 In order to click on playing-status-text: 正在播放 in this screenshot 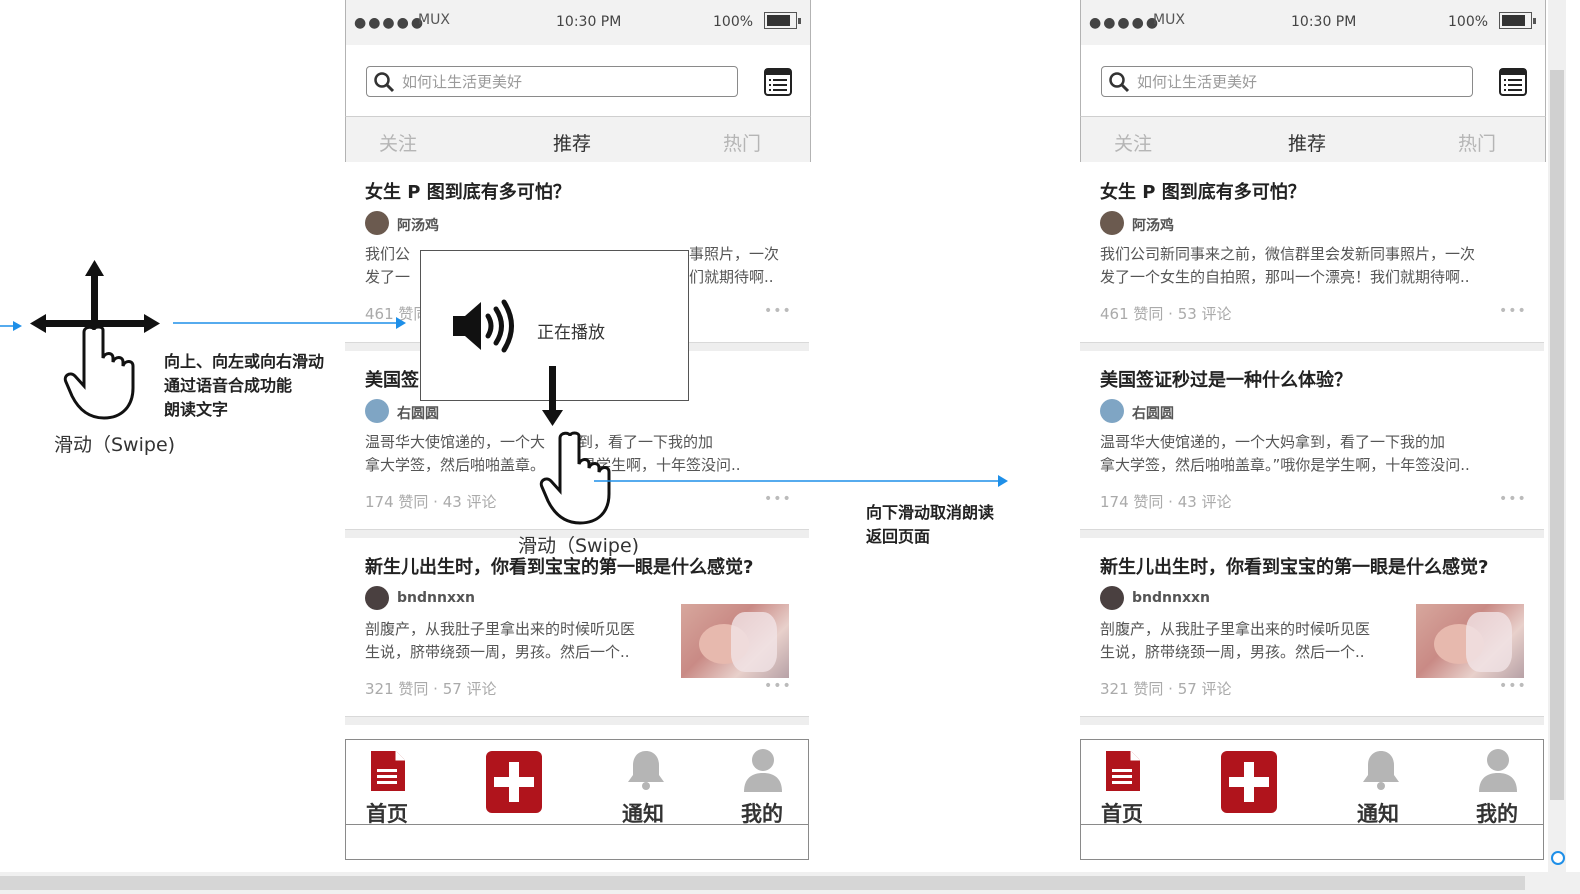, I will do `click(571, 333)`.